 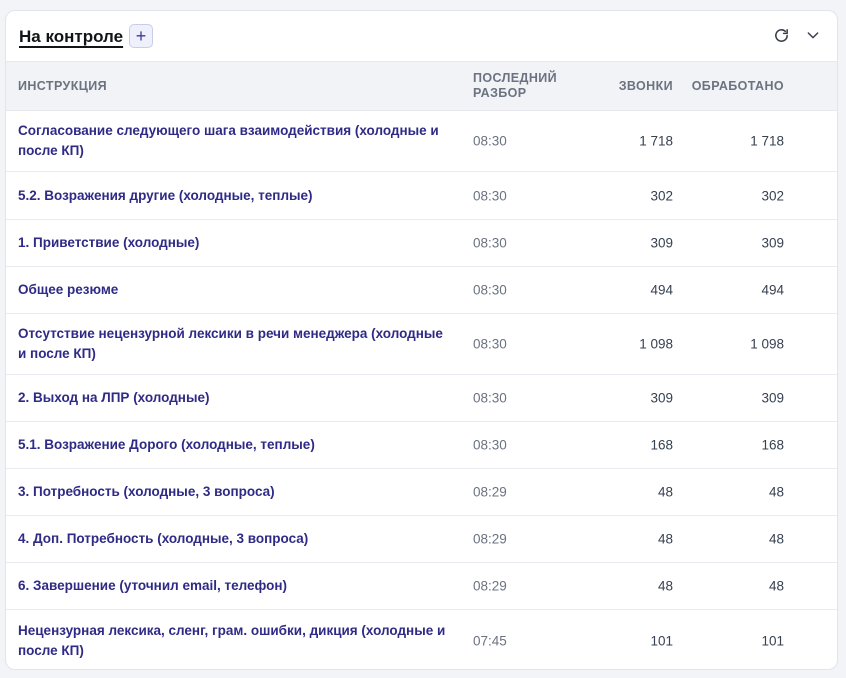 I want to click on widget-title: На контроле, so click(x=71, y=37).